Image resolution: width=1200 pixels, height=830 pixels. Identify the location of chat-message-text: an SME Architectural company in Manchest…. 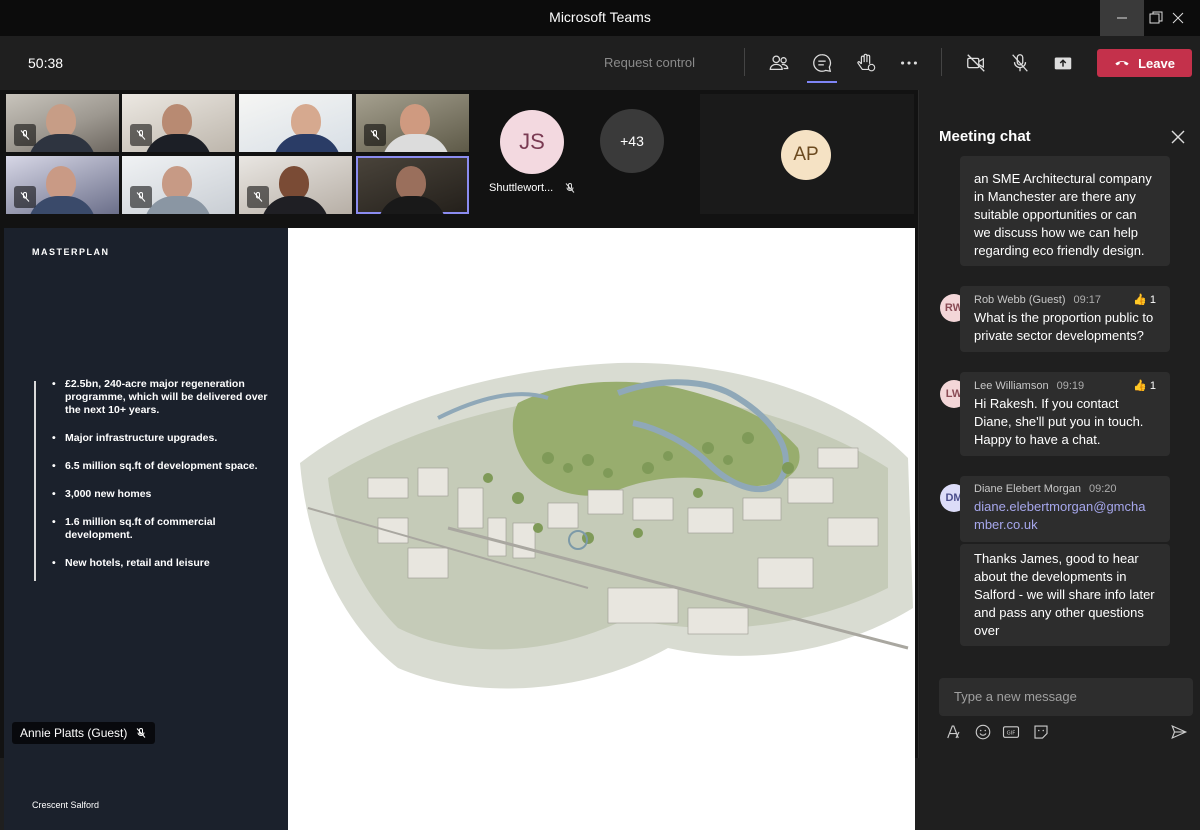
(1063, 214).